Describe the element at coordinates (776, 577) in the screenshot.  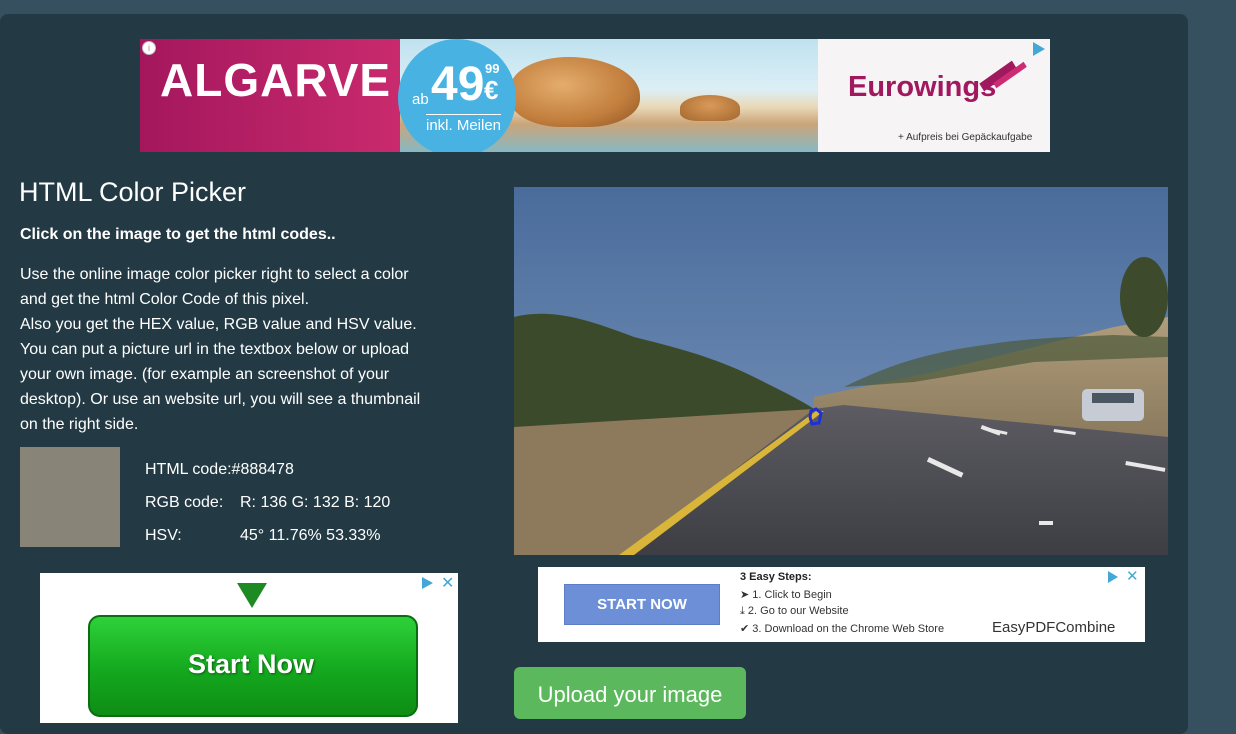
I see `steps-title: 3 Easy Steps:` at that location.